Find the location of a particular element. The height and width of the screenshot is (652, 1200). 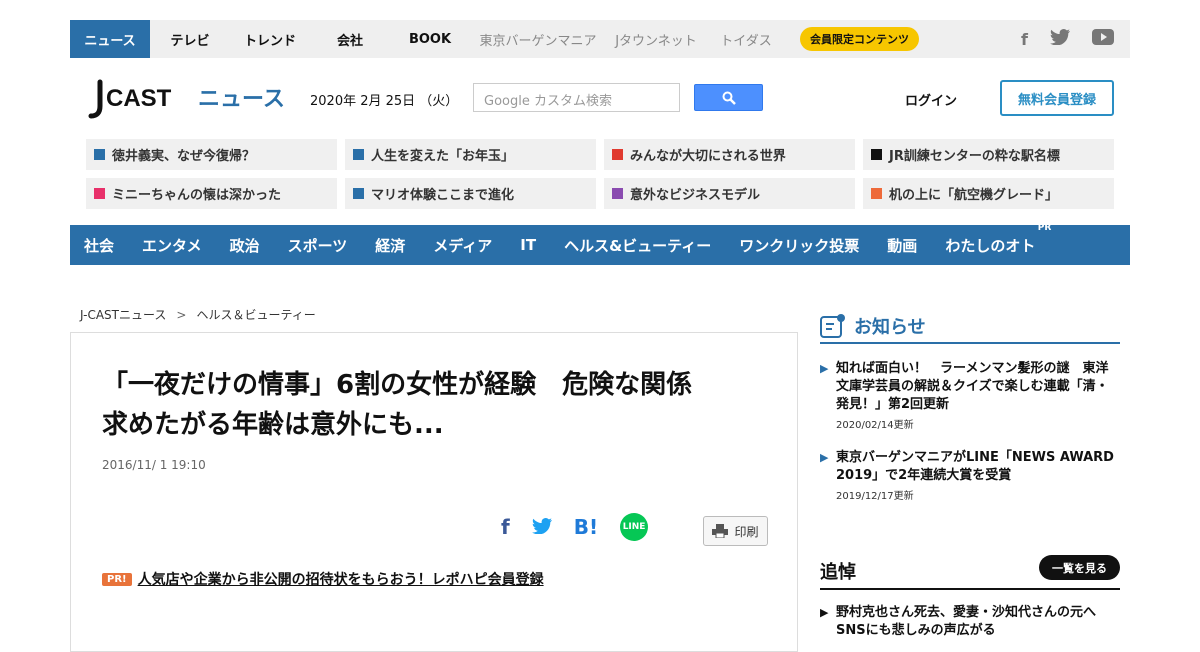

youtube-icon is located at coordinates (1103, 39).